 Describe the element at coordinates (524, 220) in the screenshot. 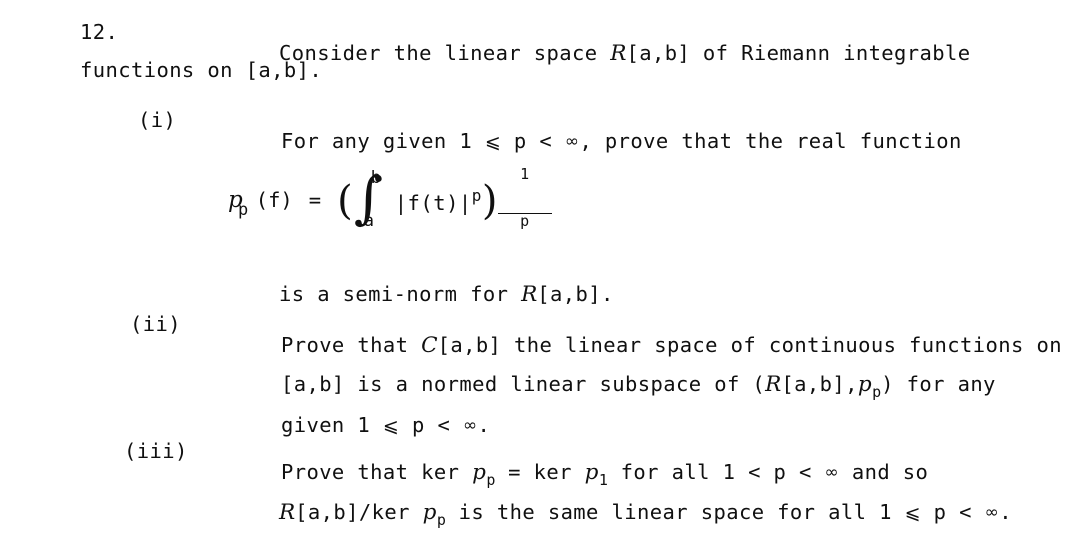

I see `exponent-denominator: p` at that location.